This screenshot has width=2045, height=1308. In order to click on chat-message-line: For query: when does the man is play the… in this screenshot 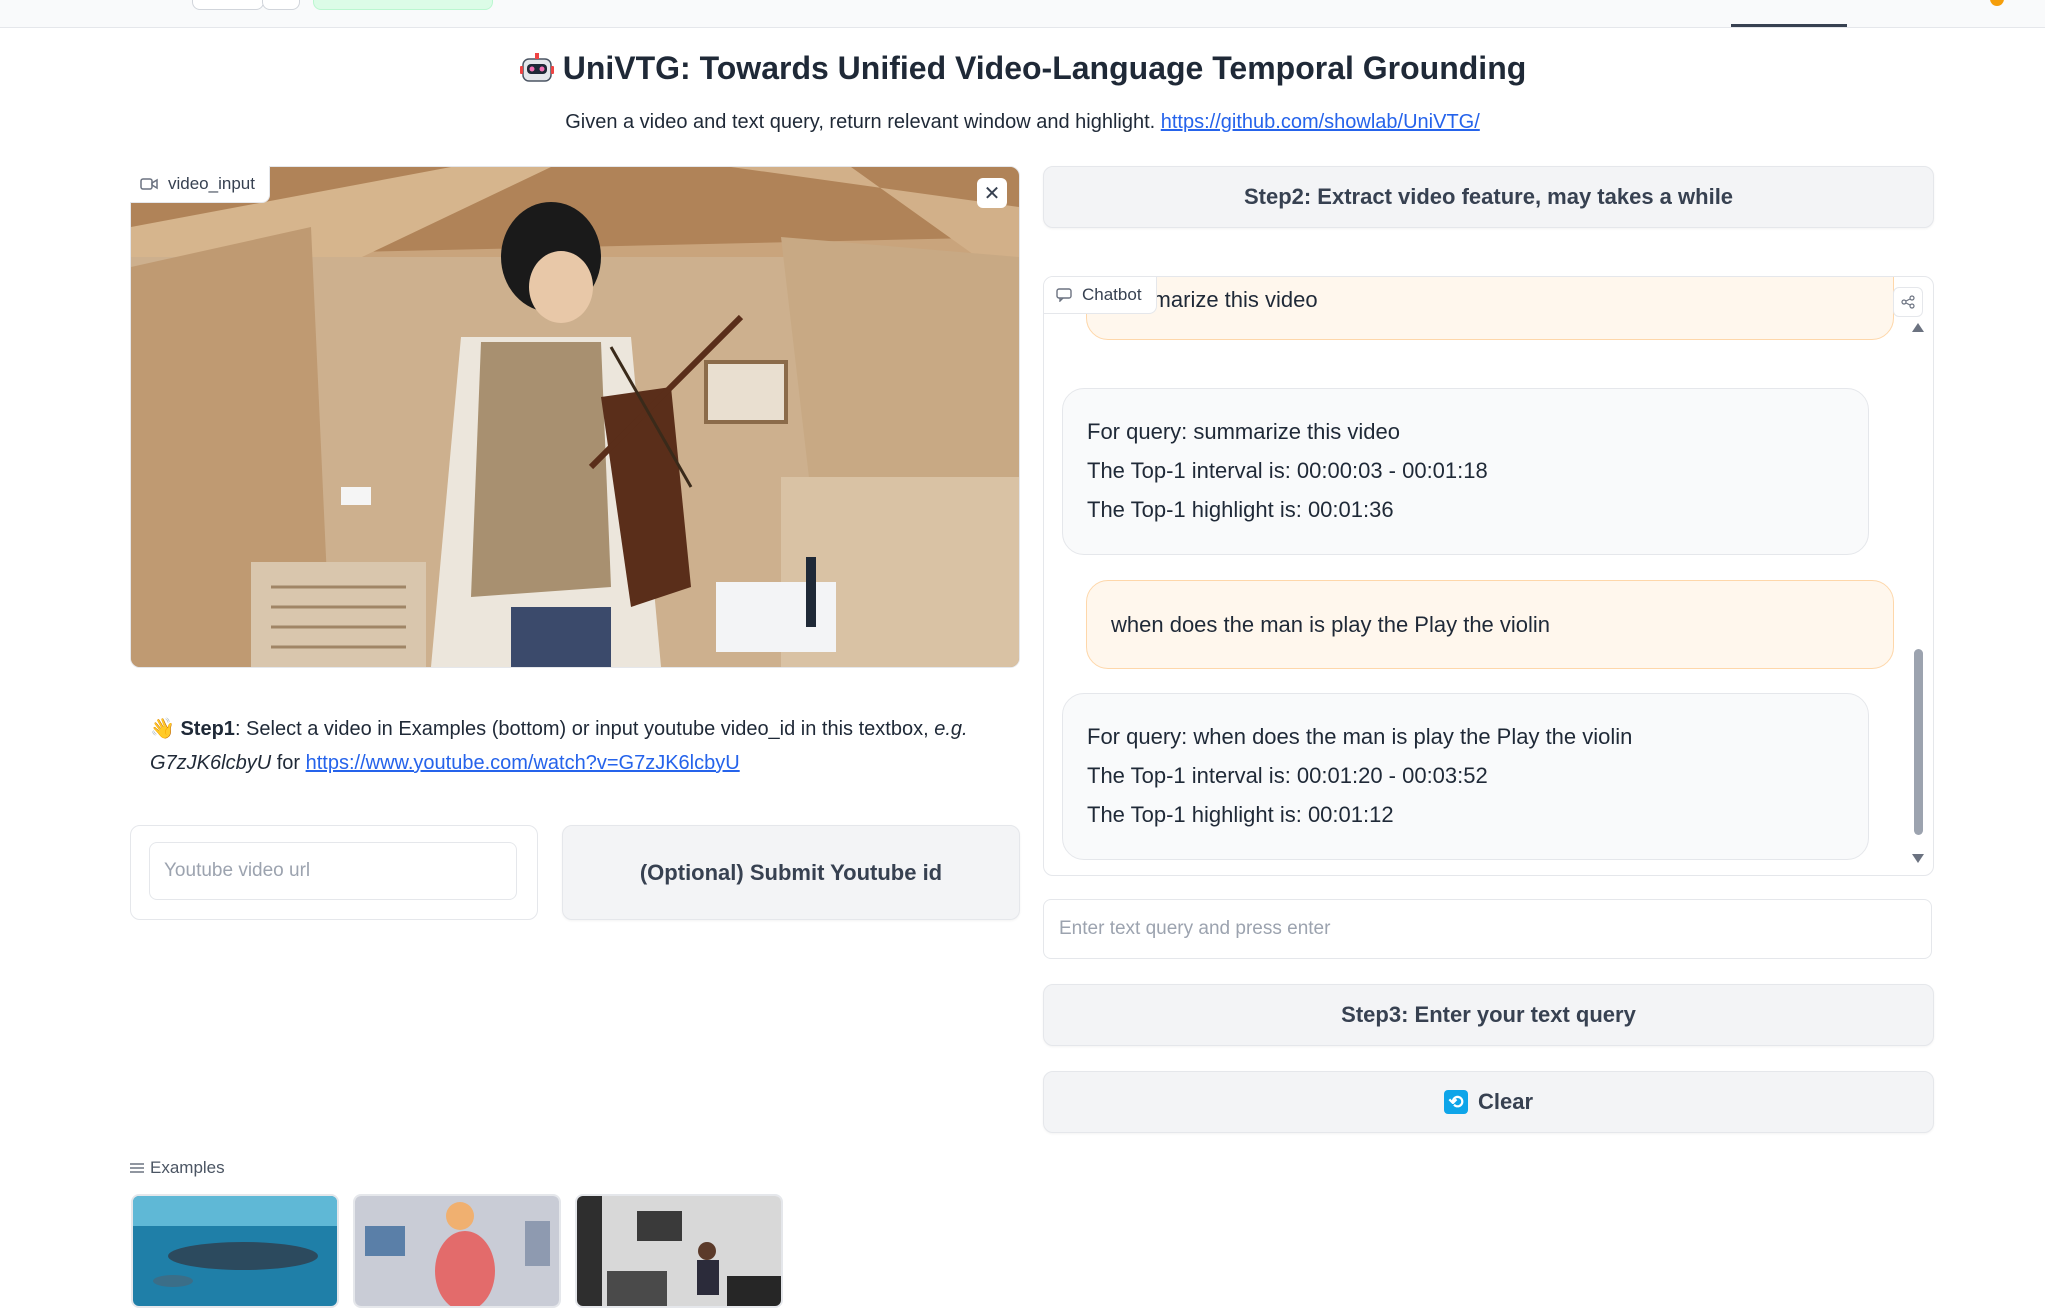, I will do `click(1360, 736)`.